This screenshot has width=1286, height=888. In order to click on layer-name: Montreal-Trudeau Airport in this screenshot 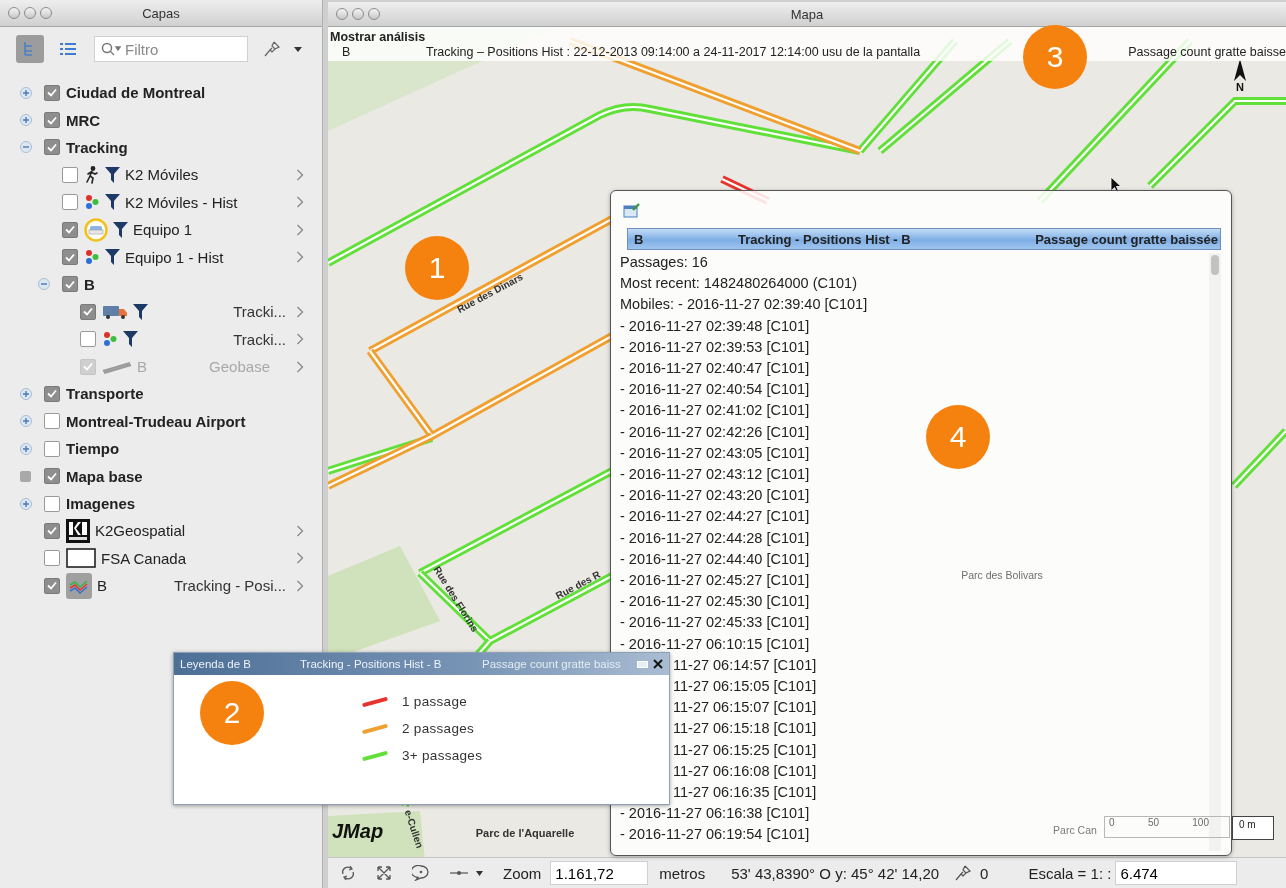, I will do `click(156, 421)`.